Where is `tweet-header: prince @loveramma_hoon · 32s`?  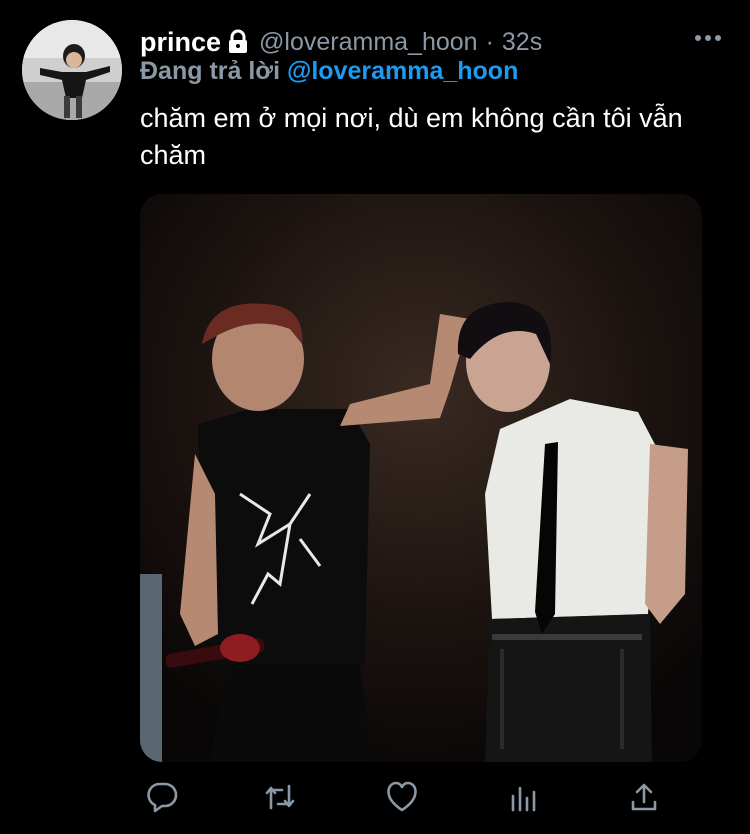
tweet-header: prince @loveramma_hoon · 32s is located at coordinates (420, 42).